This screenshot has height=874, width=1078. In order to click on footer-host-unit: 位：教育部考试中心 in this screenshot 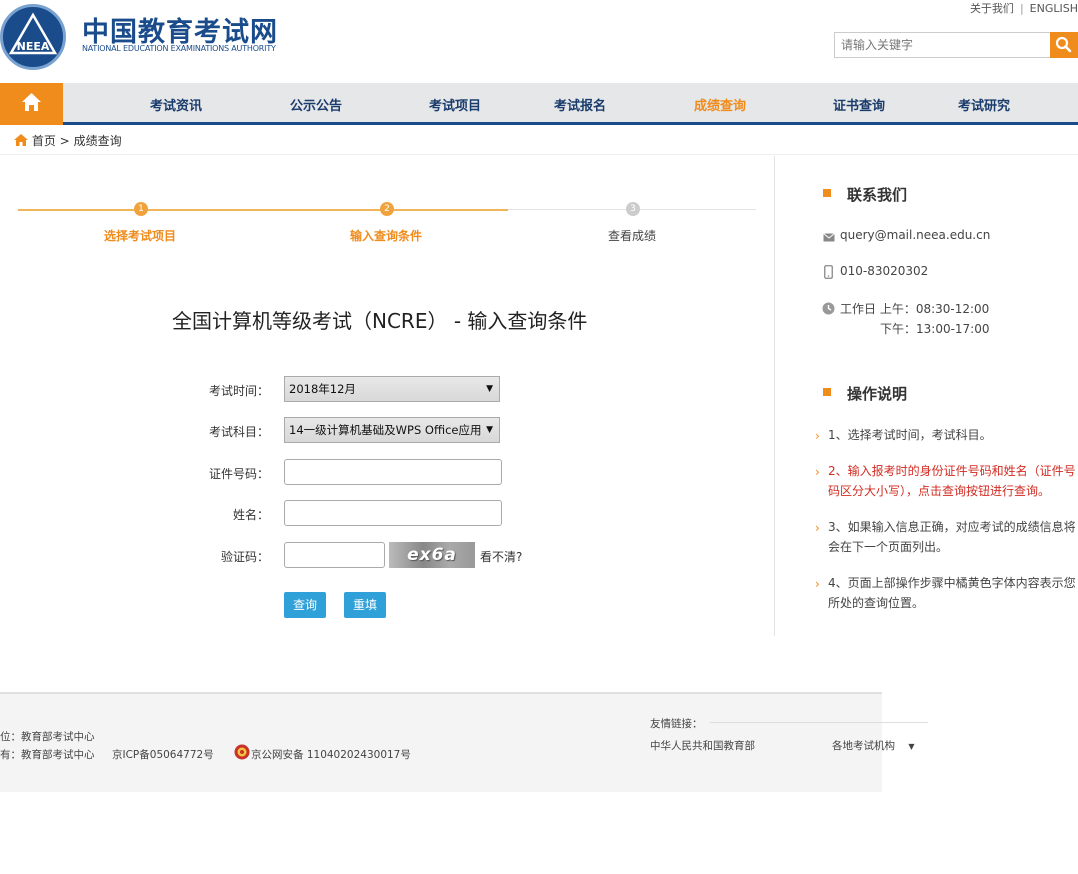, I will do `click(47, 737)`.